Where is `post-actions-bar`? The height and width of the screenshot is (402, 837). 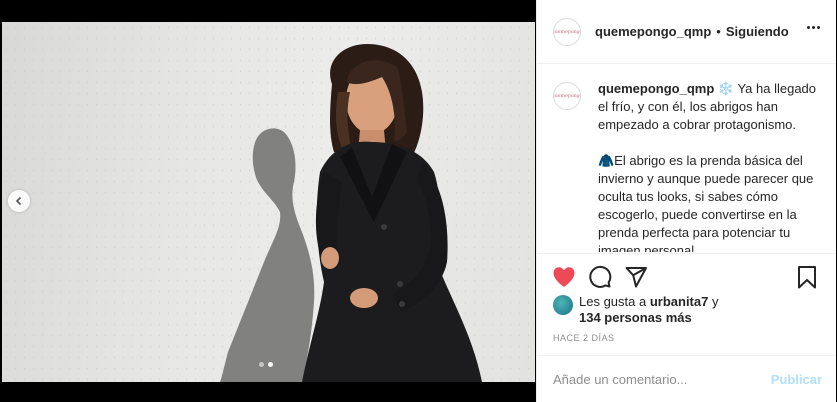
post-actions-bar is located at coordinates (686, 276).